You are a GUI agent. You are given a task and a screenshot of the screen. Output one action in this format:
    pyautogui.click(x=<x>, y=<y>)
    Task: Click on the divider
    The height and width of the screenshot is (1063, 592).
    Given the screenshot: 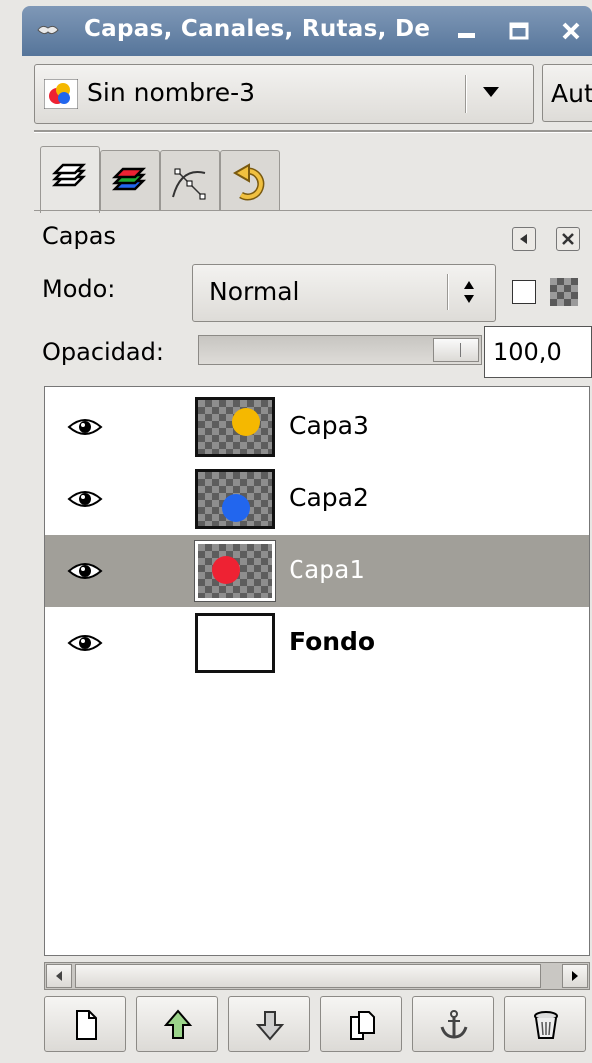 What is the action you would take?
    pyautogui.click(x=313, y=131)
    